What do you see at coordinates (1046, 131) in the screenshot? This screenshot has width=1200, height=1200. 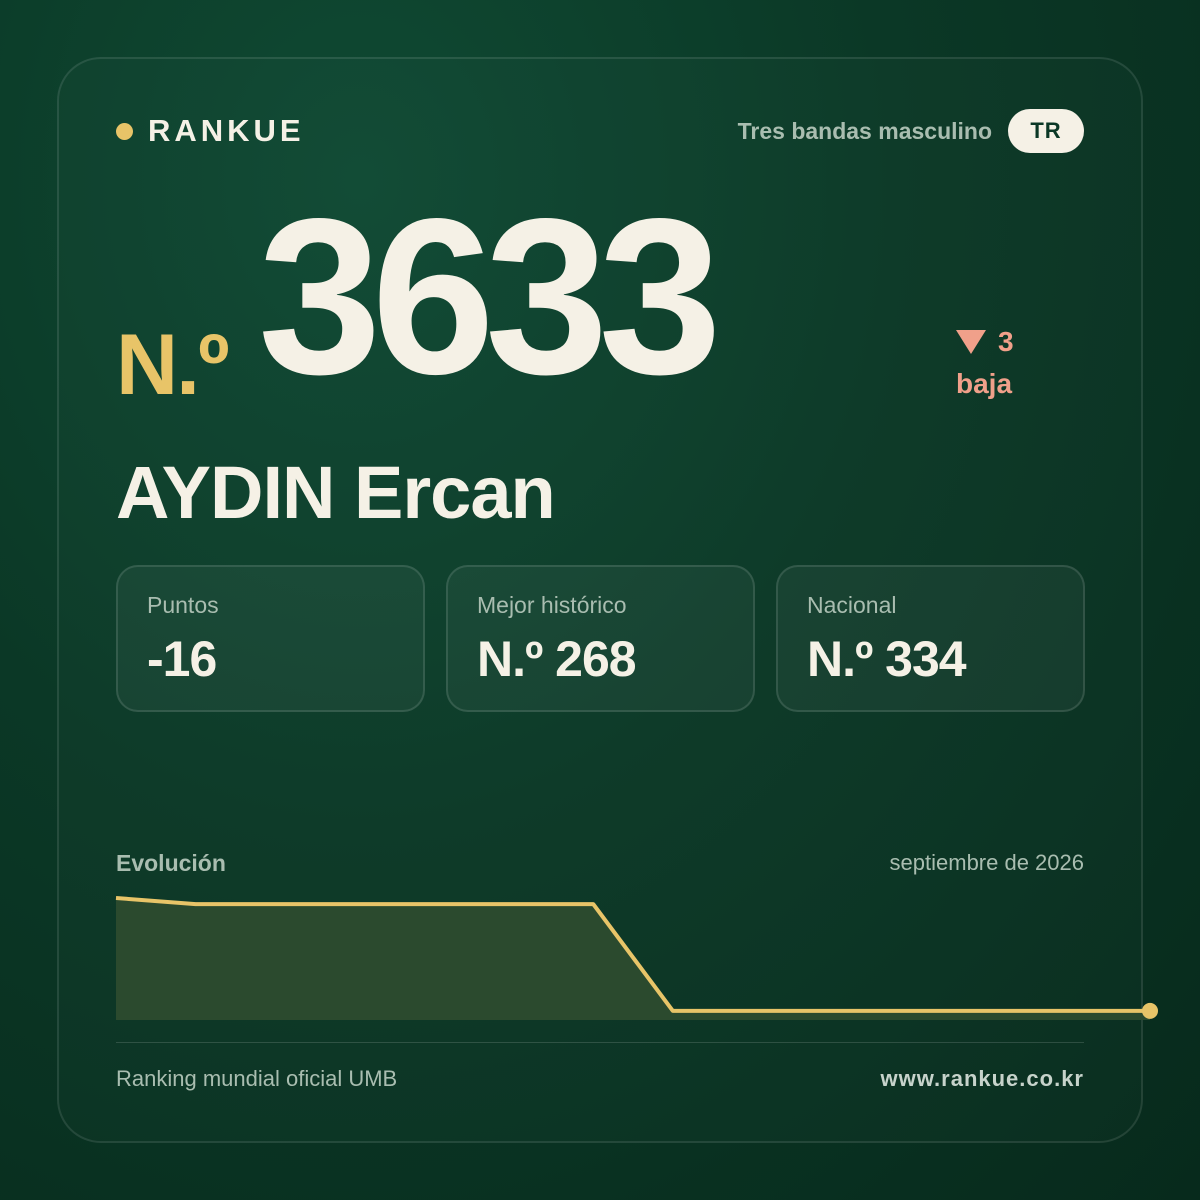 I see `country-badge: TR` at bounding box center [1046, 131].